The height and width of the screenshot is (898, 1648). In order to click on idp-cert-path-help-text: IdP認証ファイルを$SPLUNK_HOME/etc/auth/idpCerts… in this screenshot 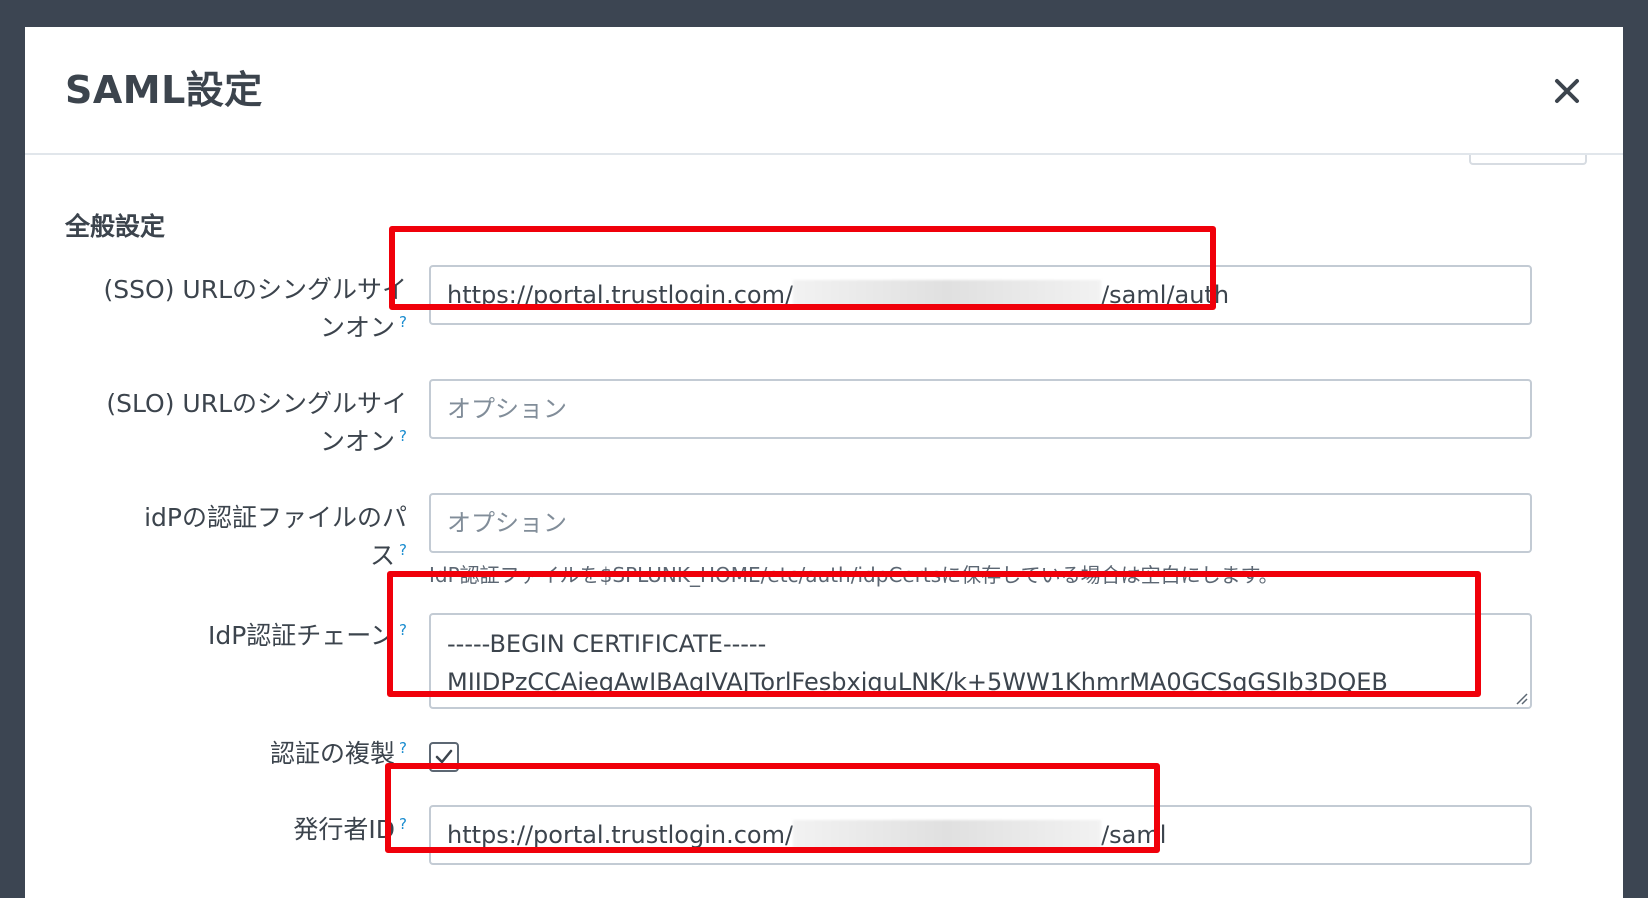, I will do `click(854, 575)`.